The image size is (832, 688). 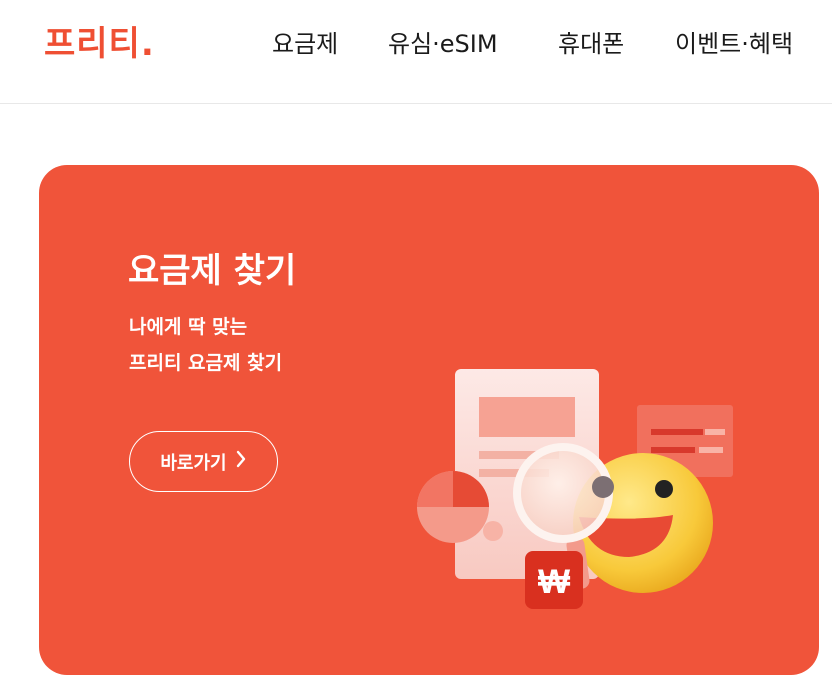 I want to click on banner-subtitle-line1: 나에게 딱 맞는, so click(x=188, y=327).